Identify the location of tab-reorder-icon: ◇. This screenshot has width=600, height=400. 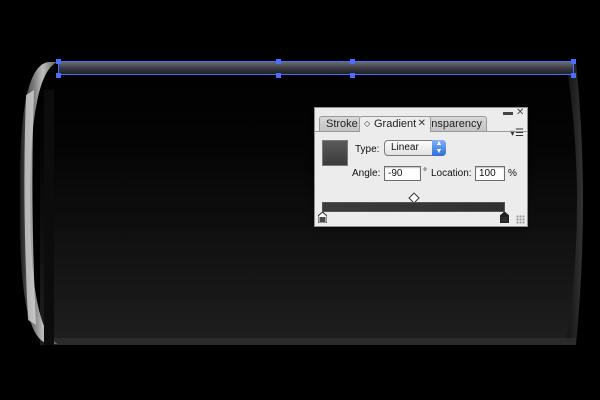
(367, 123).